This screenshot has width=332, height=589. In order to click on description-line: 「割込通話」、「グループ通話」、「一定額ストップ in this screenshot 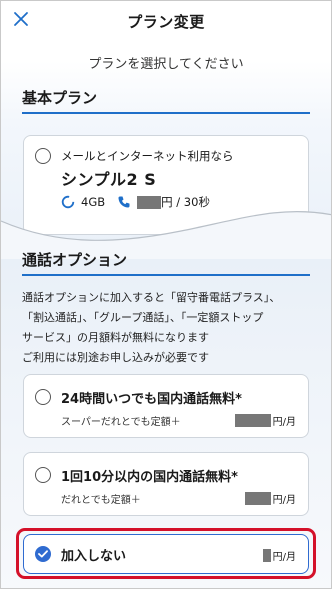, I will do `click(143, 317)`.